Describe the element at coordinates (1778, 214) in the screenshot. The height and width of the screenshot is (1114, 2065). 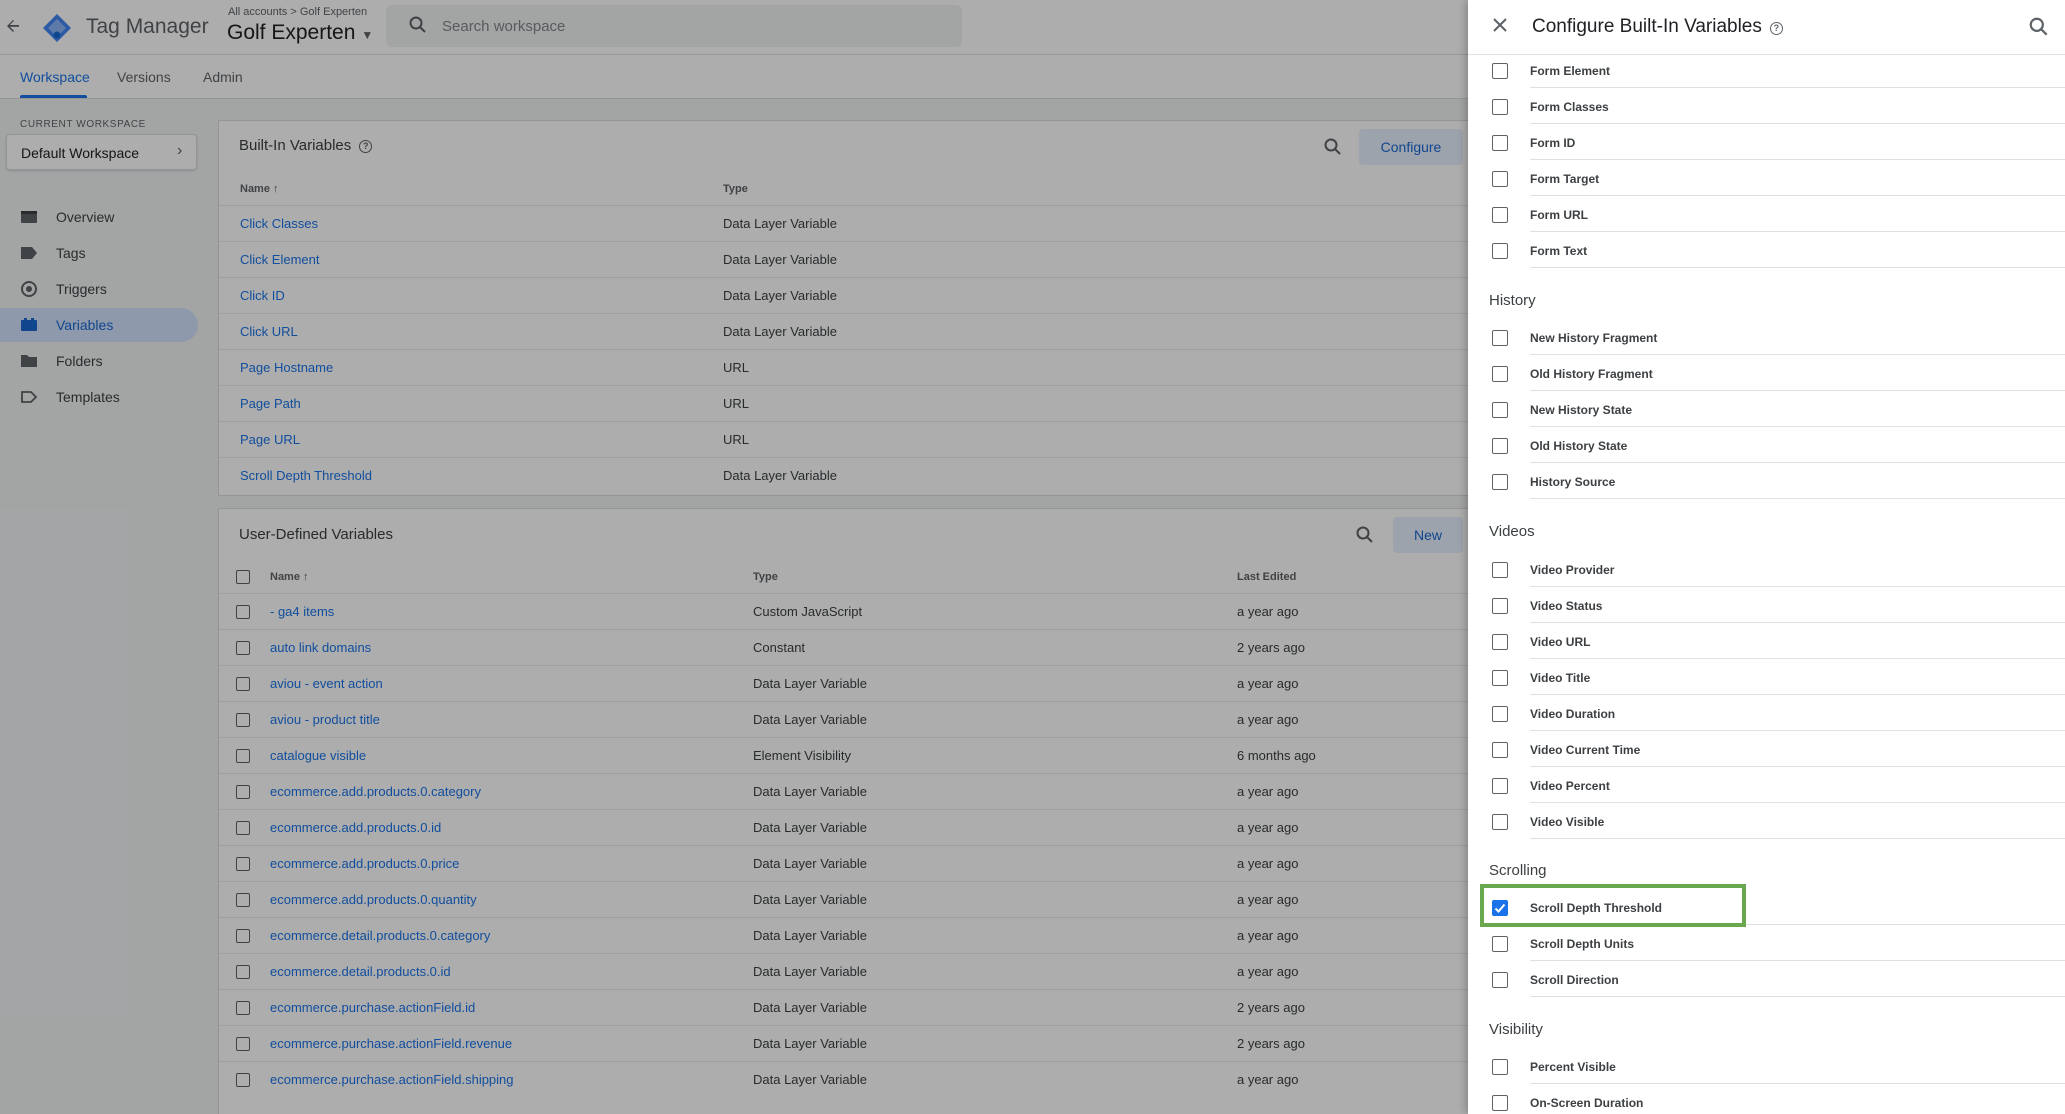
I see `builtin-variable-option: Form URL` at that location.